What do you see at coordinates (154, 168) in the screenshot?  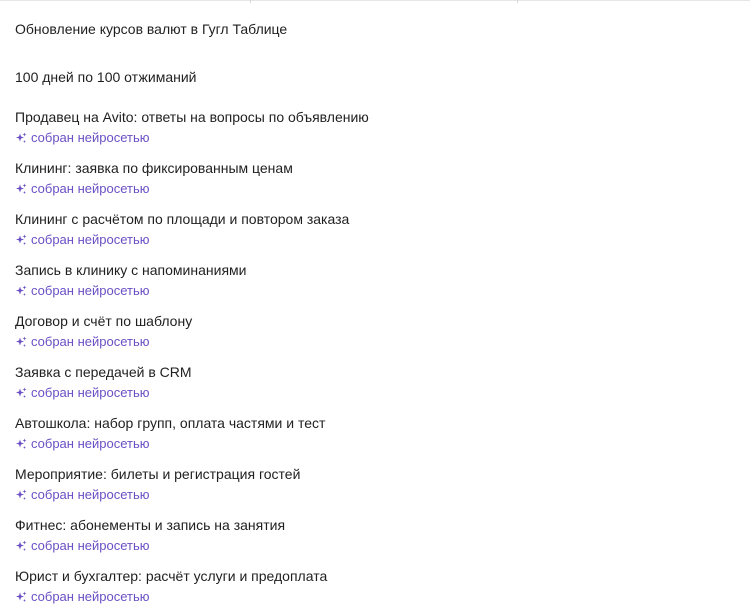 I see `item-title: Клининг: заявка по фиксированным ценам` at bounding box center [154, 168].